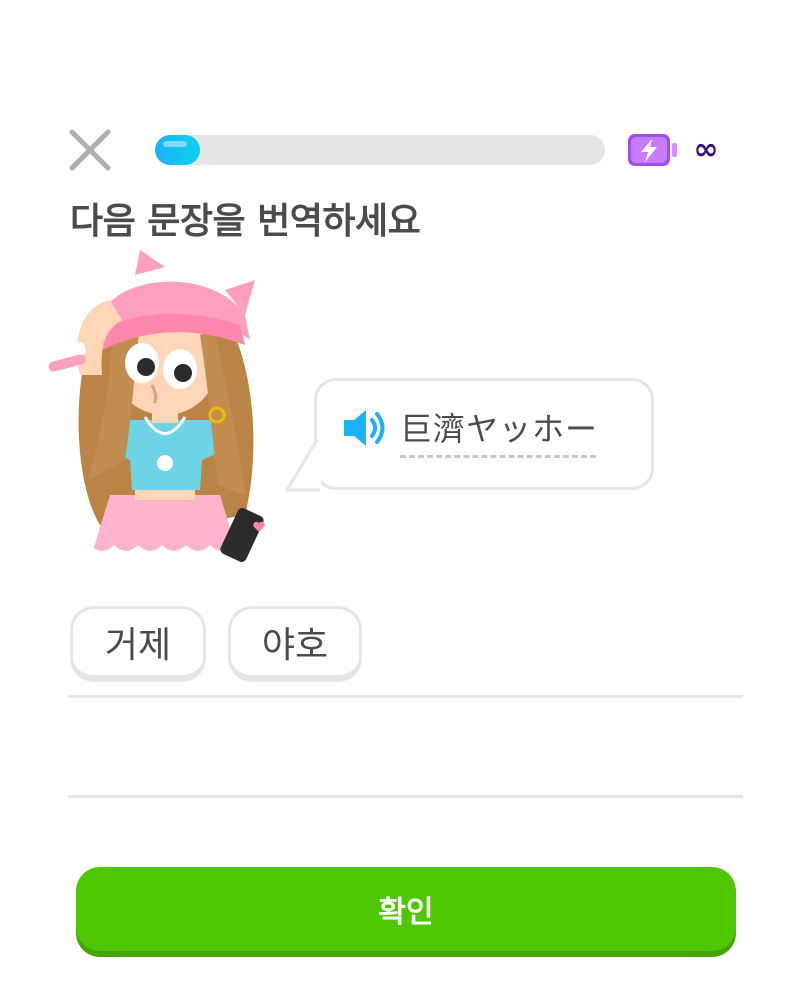 This screenshot has width=800, height=1000. I want to click on word-chip: 거제, so click(138, 644).